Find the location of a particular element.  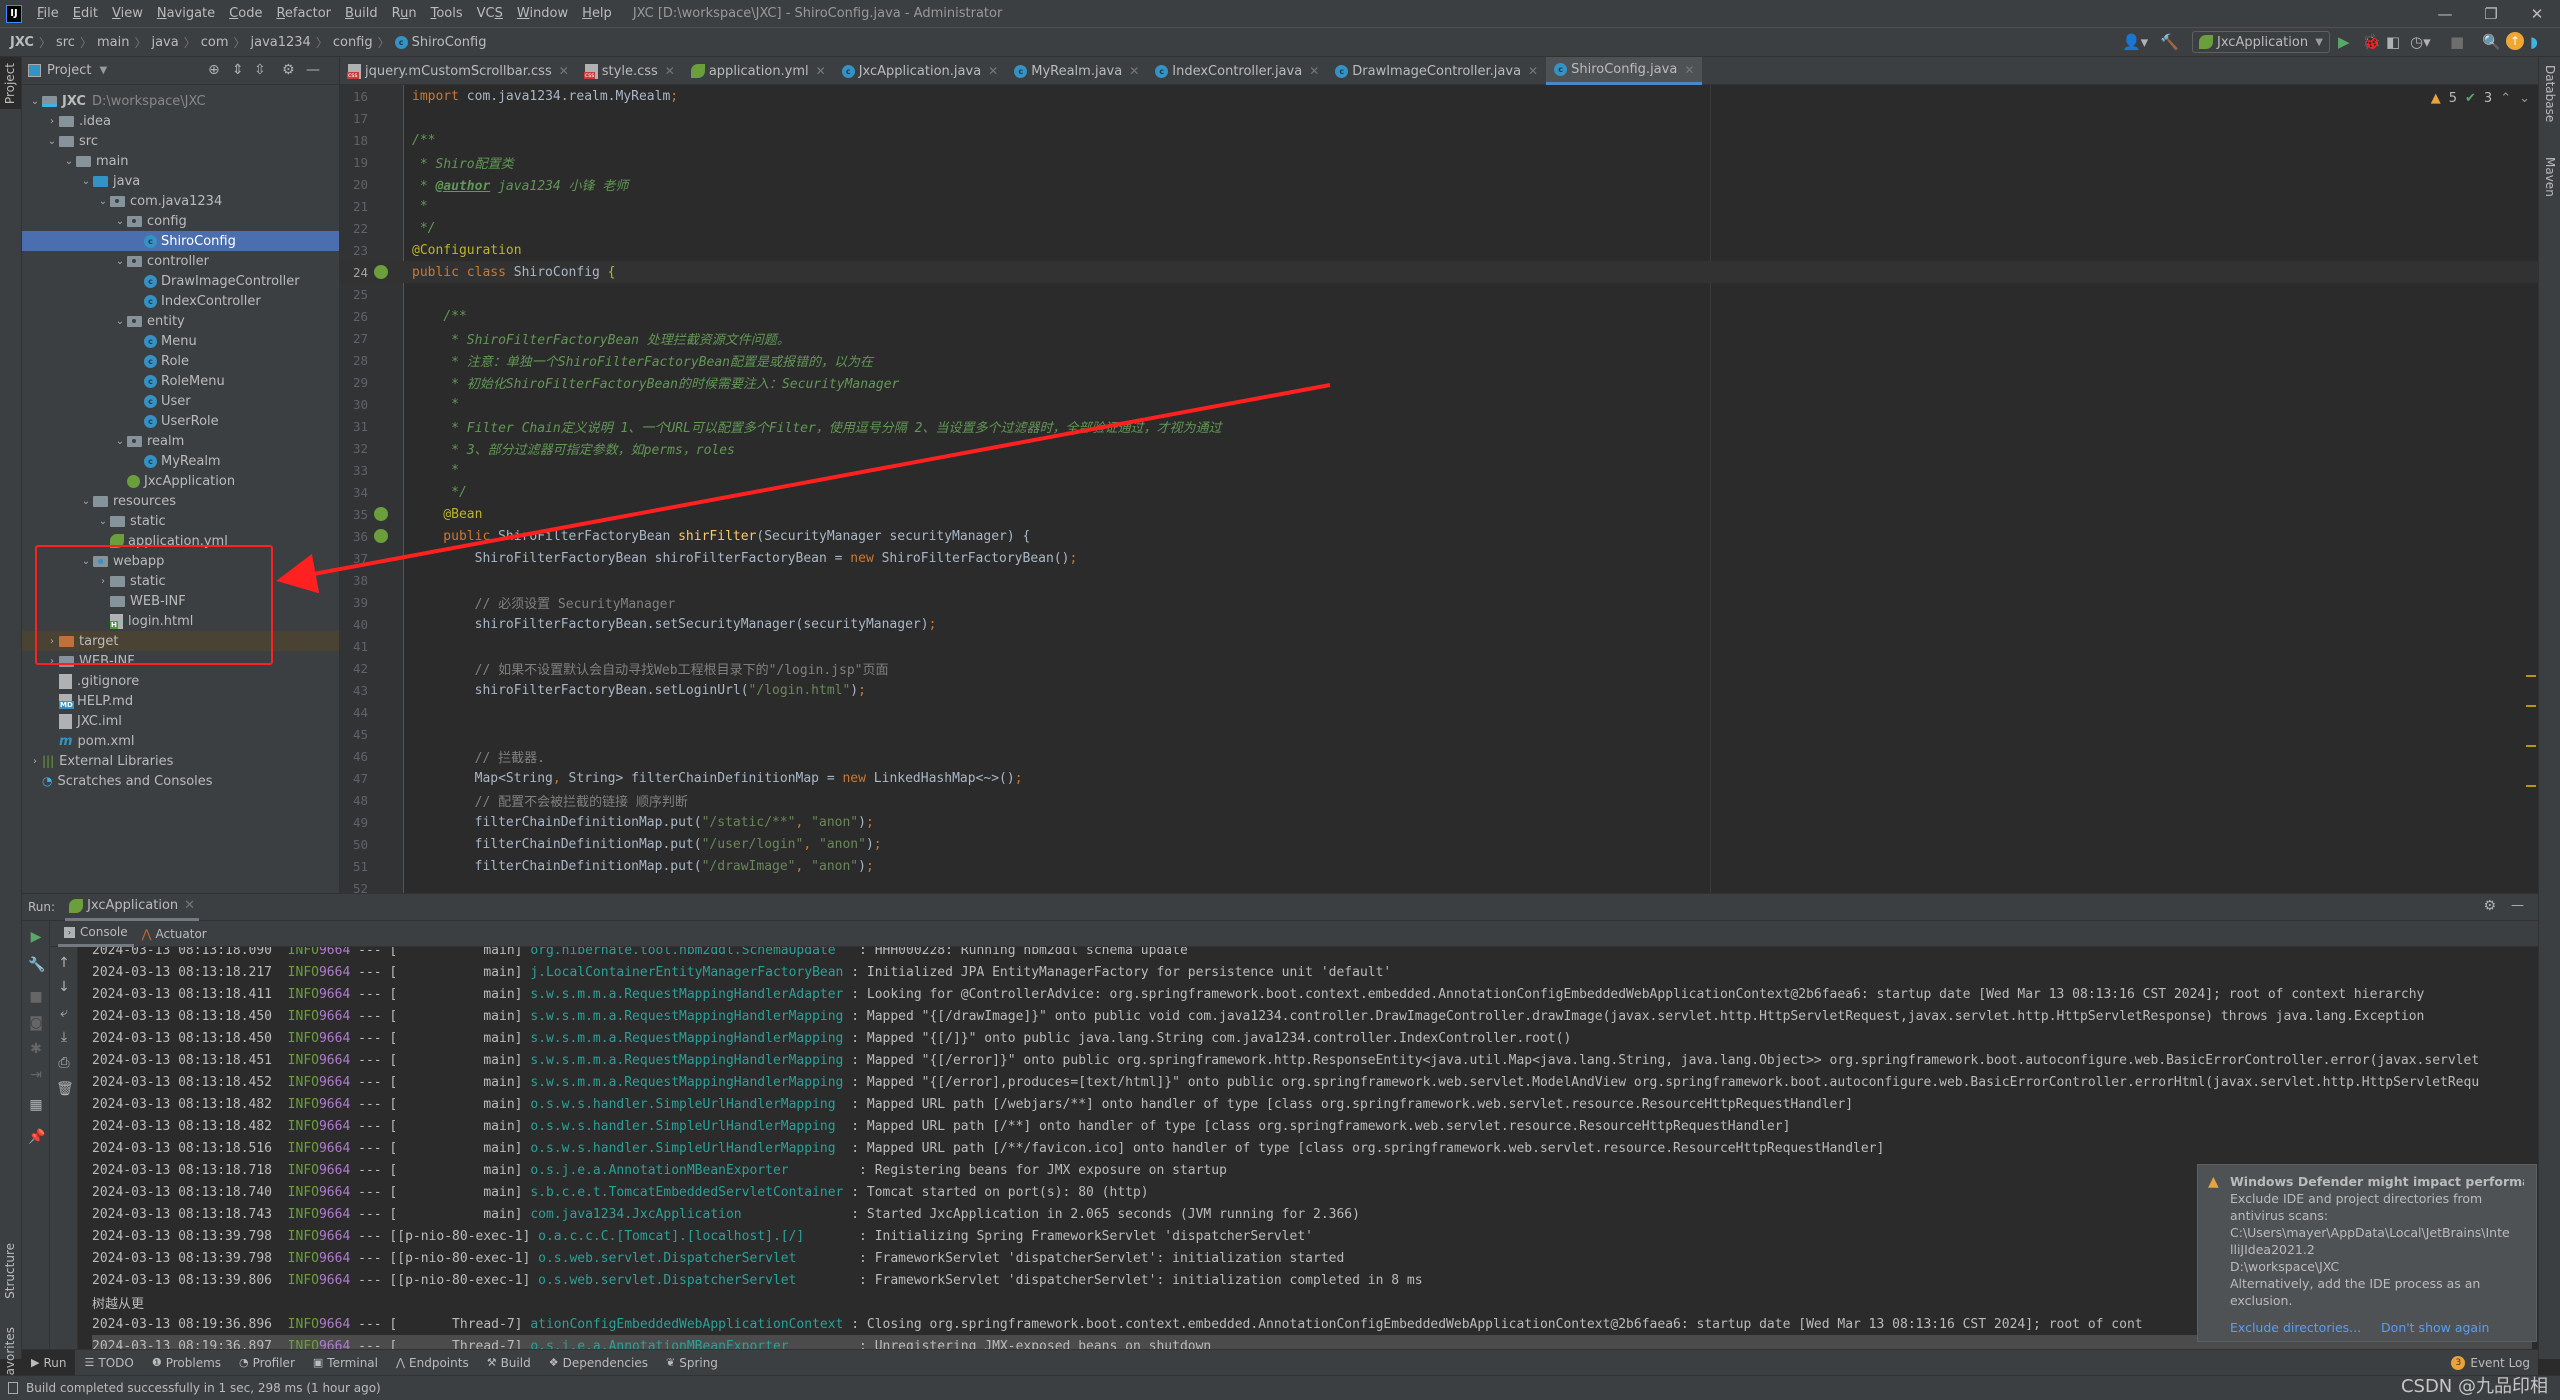

print-icon: ⎙ is located at coordinates (64, 1063).